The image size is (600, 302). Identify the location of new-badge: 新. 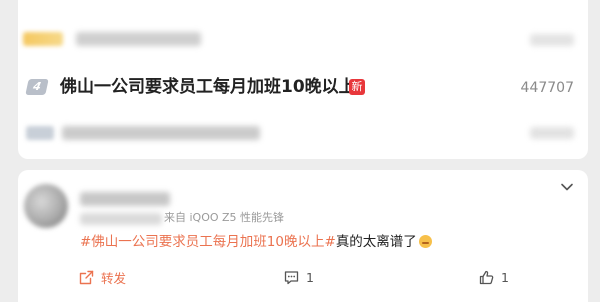
(357, 87).